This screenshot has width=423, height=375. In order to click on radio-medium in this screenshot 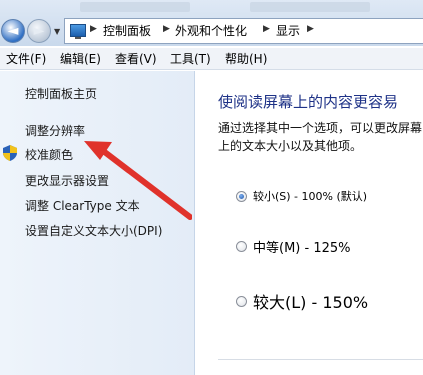, I will do `click(241, 246)`.